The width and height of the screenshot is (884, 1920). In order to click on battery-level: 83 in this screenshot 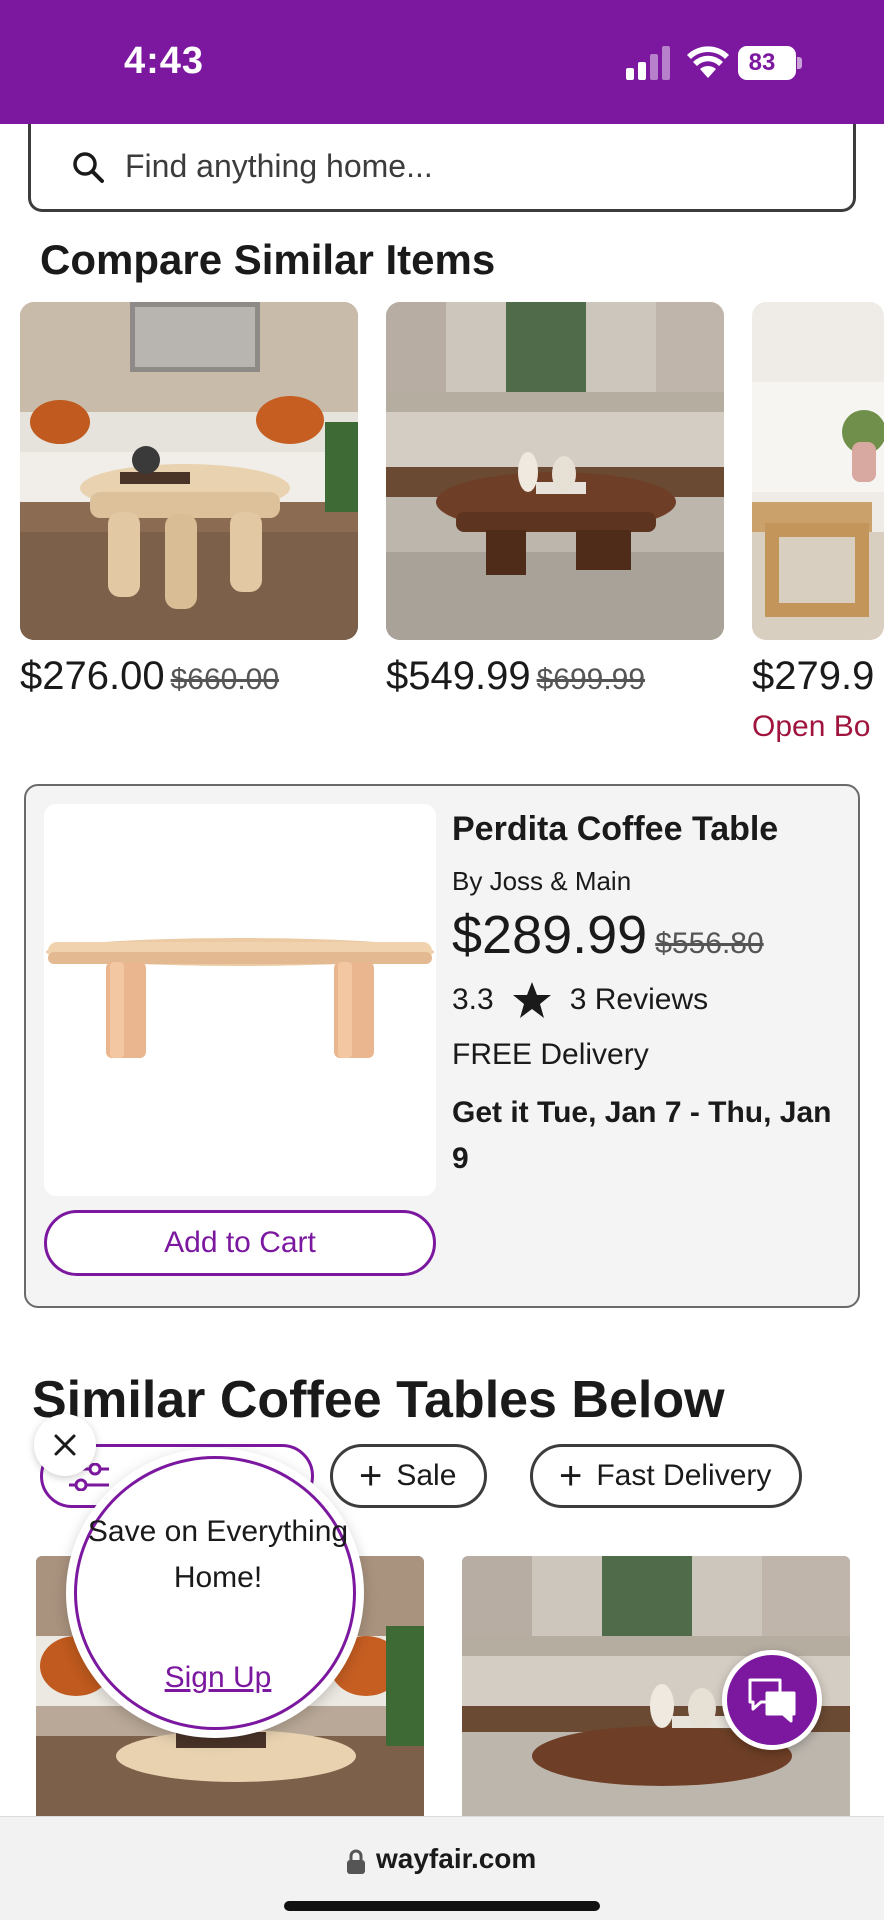, I will do `click(762, 62)`.